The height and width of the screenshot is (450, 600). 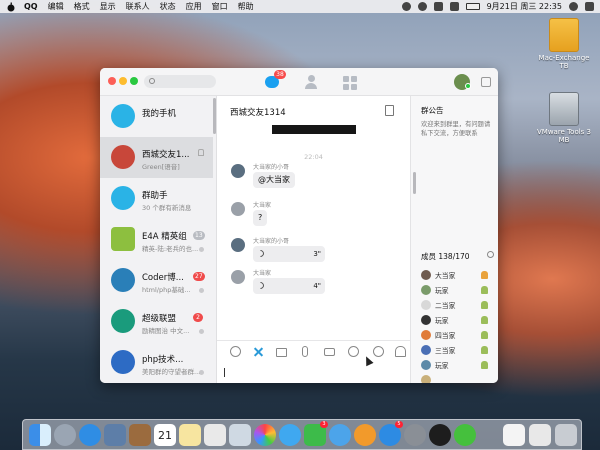 What do you see at coordinates (465, 435) in the screenshot?
I see `wechat-icon` at bounding box center [465, 435].